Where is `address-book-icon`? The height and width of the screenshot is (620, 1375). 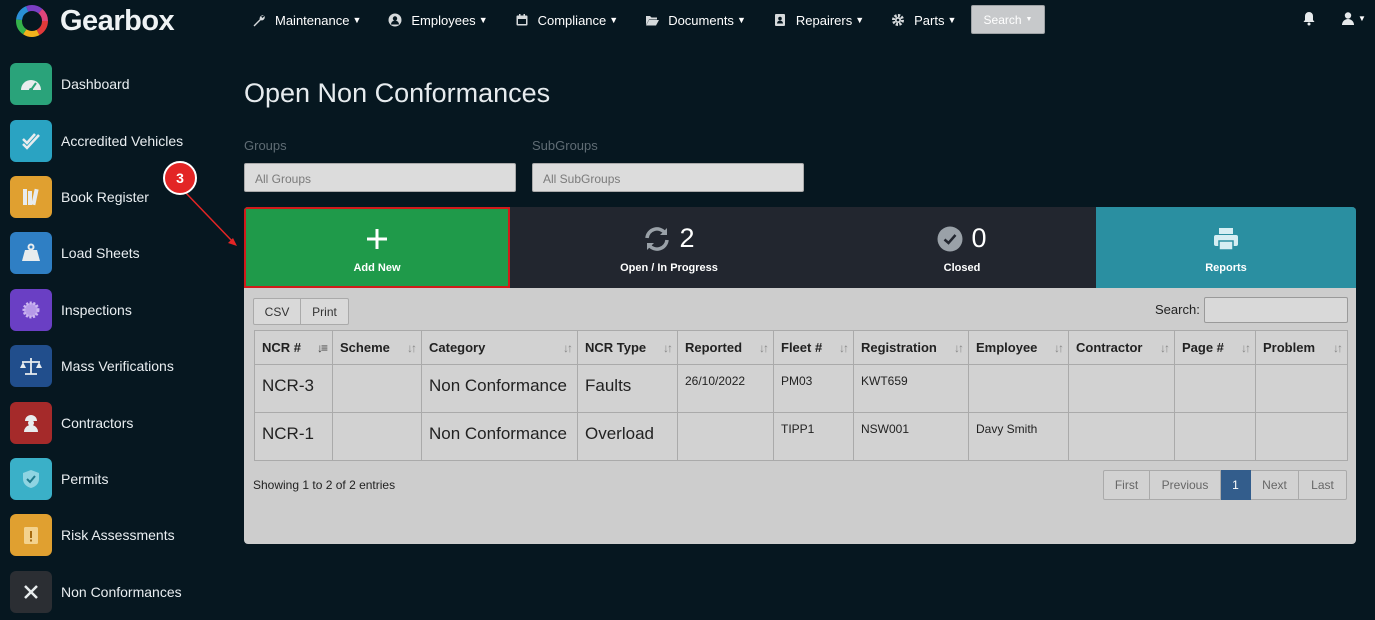
address-book-icon is located at coordinates (780, 20).